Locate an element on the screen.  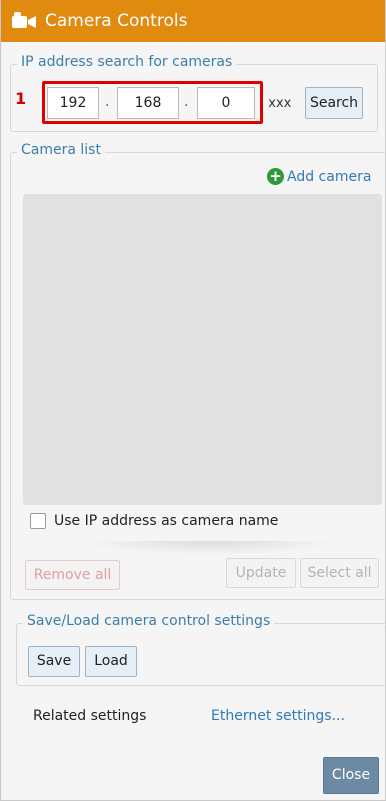
ip-octet-2-input: 168 is located at coordinates (148, 103).